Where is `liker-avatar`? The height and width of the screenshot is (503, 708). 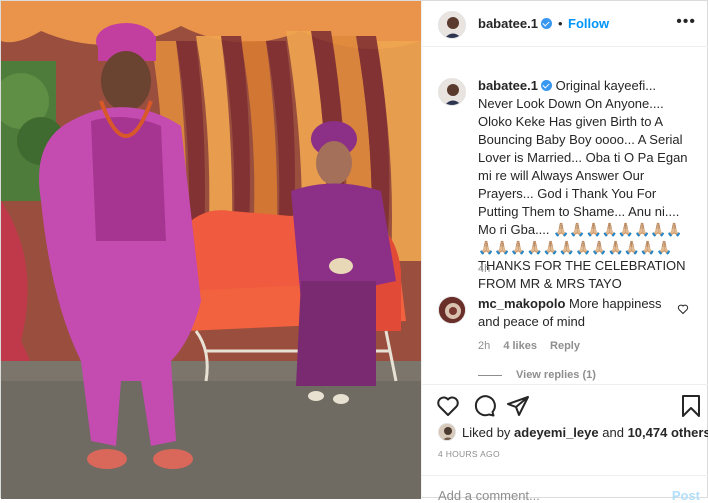 liker-avatar is located at coordinates (447, 432).